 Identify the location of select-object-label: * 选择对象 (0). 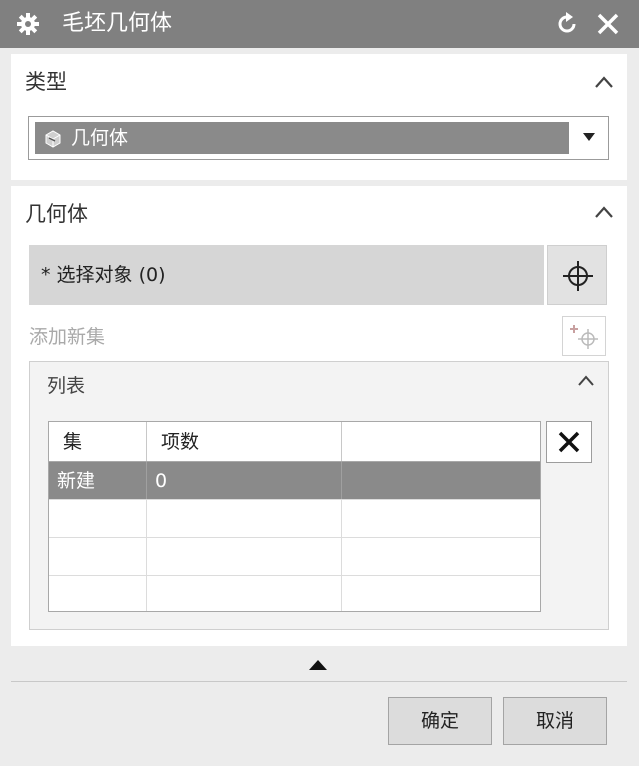
(103, 275).